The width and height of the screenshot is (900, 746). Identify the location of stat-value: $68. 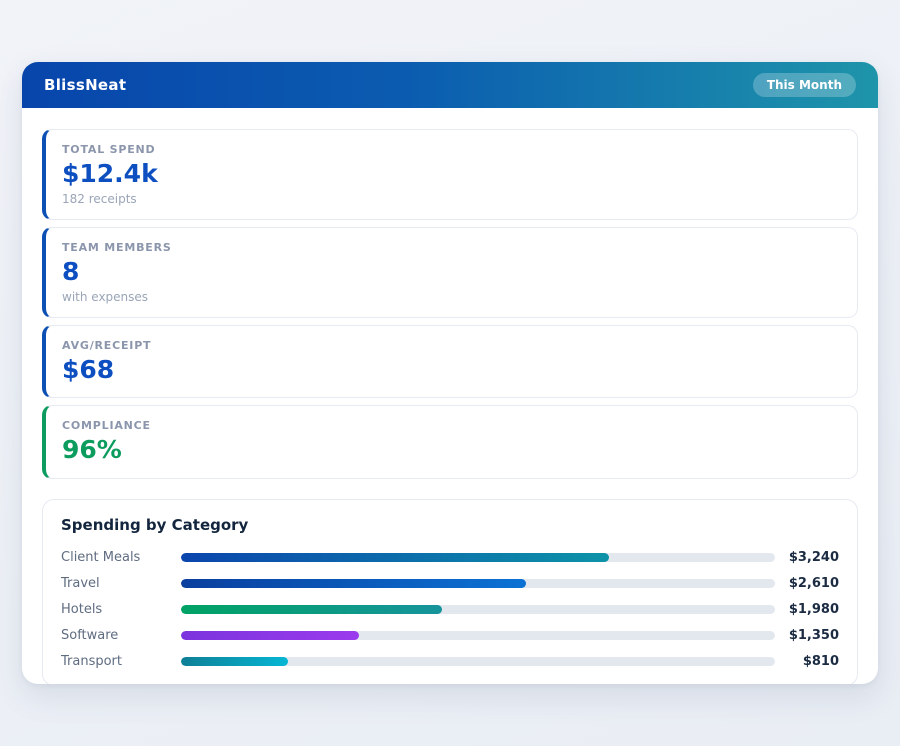
(88, 369).